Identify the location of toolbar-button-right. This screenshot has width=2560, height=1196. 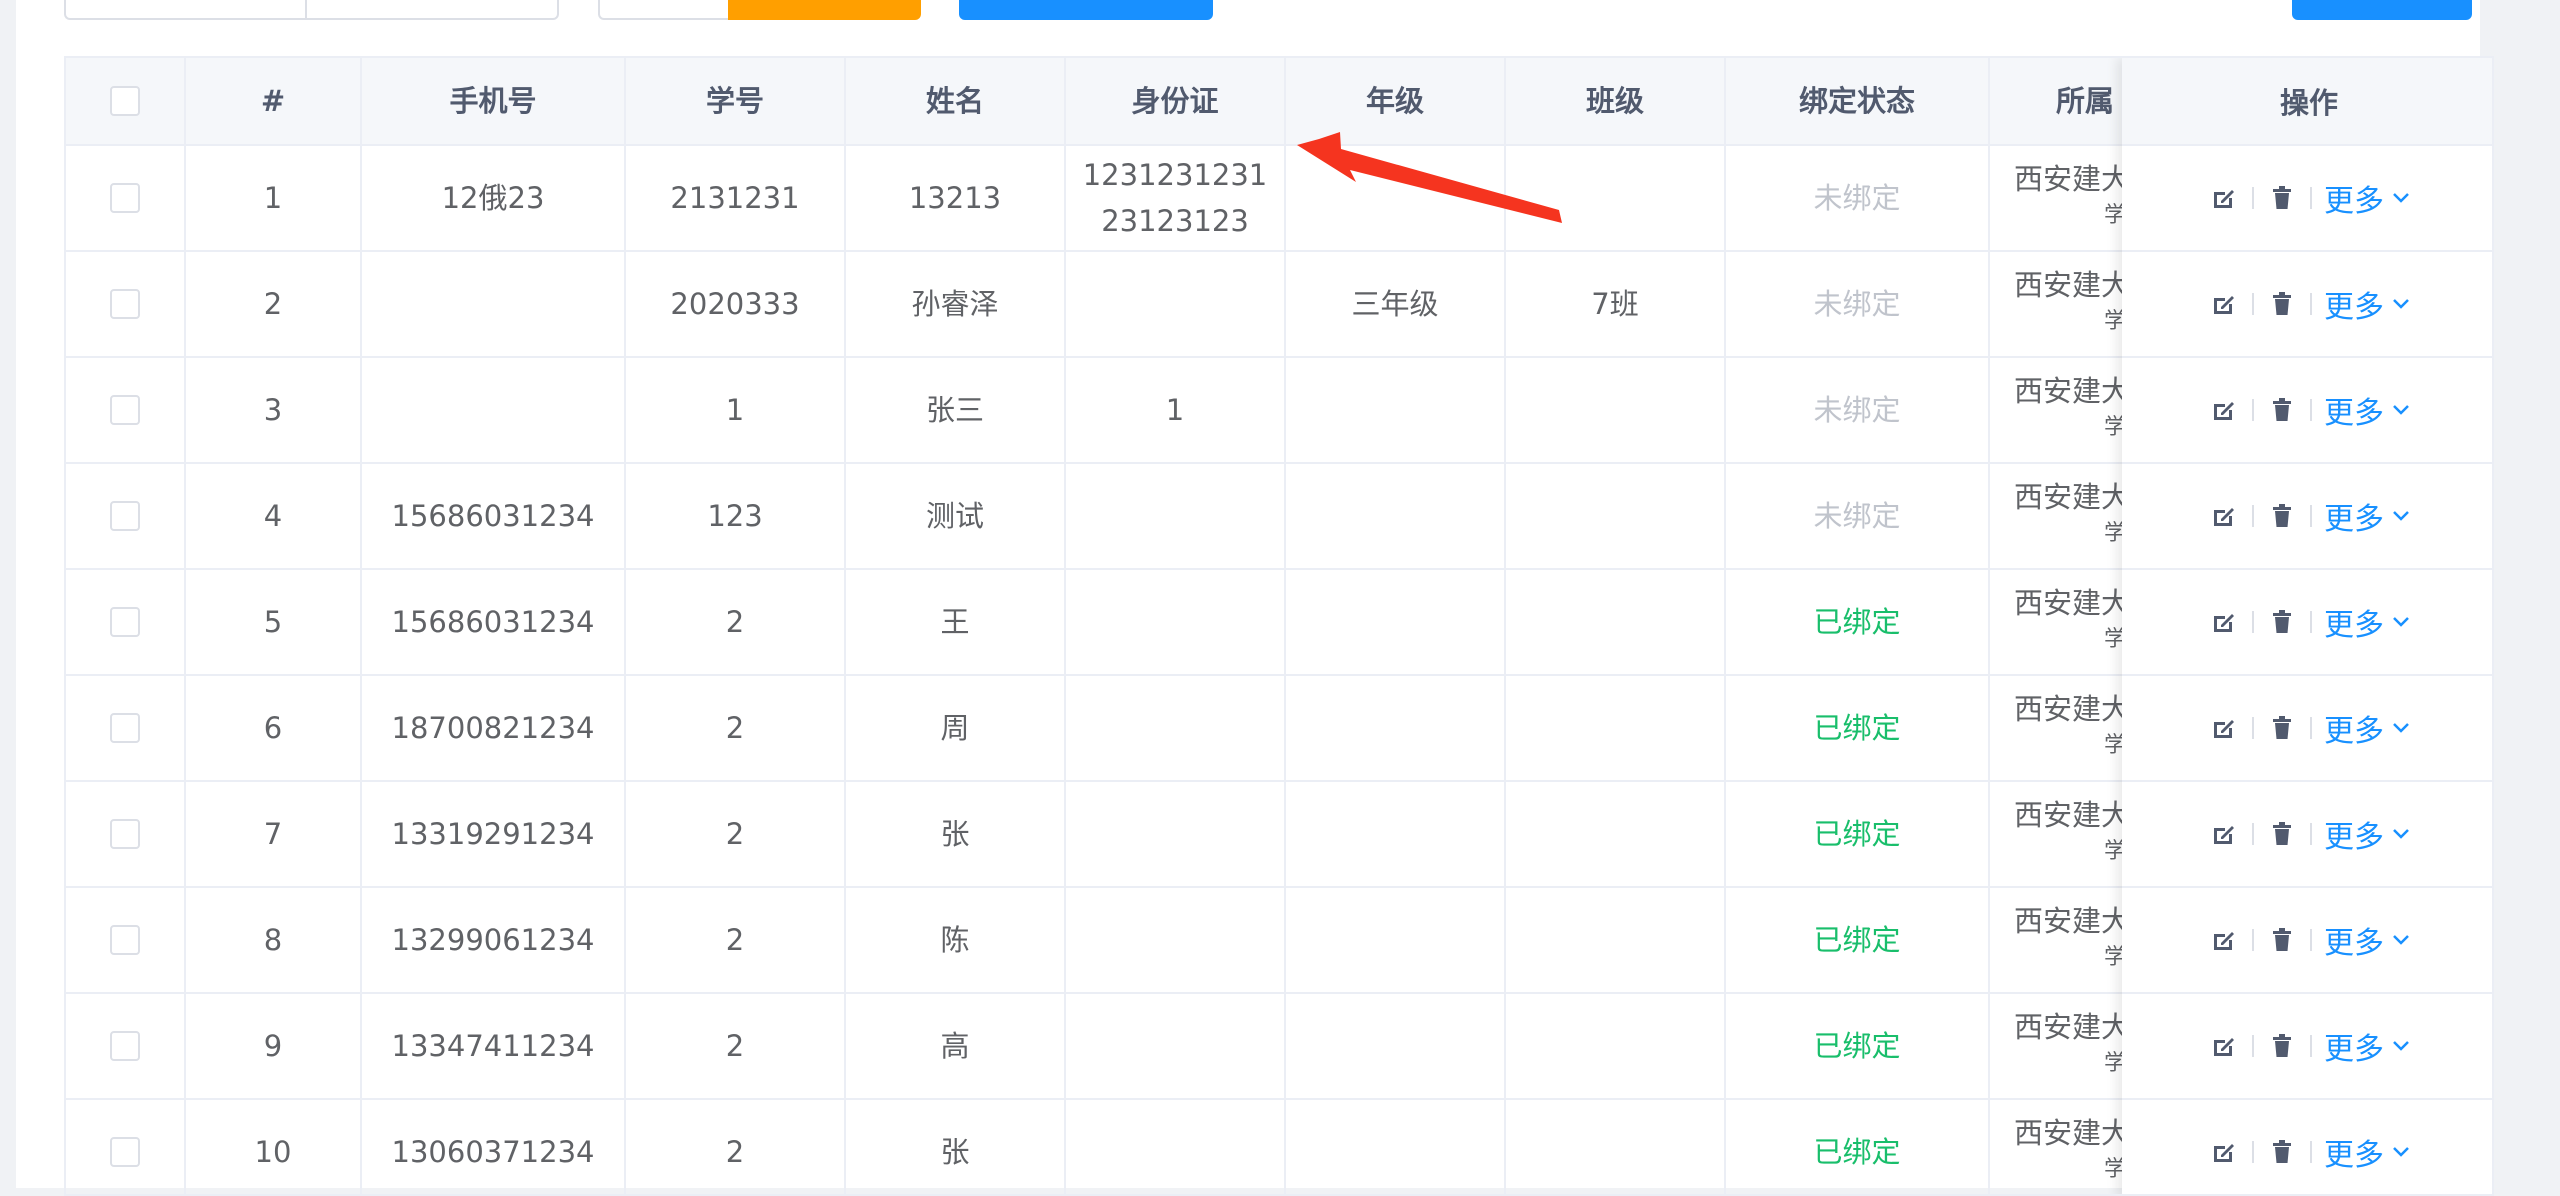
(2382, 10).